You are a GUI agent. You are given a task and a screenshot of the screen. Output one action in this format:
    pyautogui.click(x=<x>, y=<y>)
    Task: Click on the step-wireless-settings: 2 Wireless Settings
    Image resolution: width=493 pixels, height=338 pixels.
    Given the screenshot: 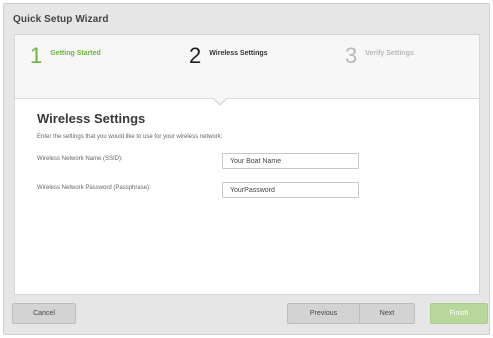 What is the action you would take?
    pyautogui.click(x=228, y=56)
    